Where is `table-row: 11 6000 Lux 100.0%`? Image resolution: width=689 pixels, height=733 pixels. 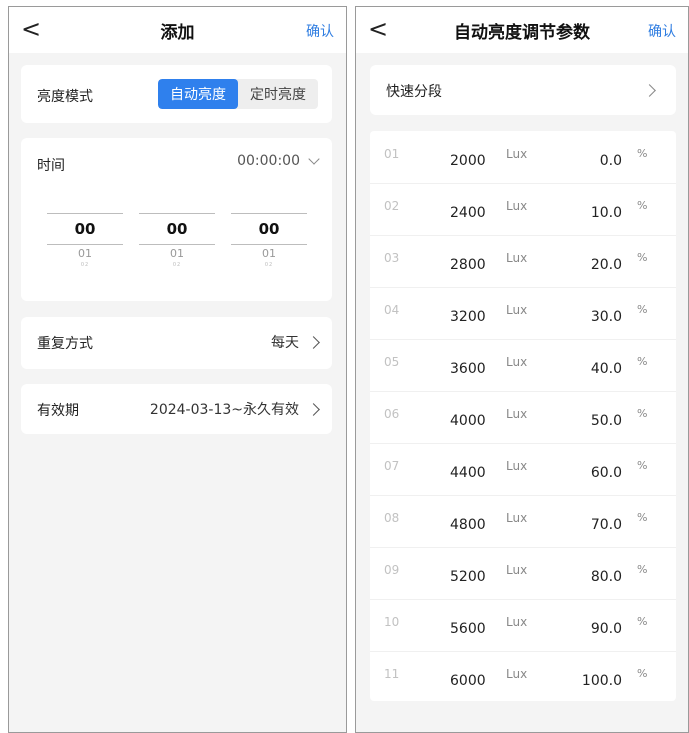 table-row: 11 6000 Lux 100.0% is located at coordinates (523, 677).